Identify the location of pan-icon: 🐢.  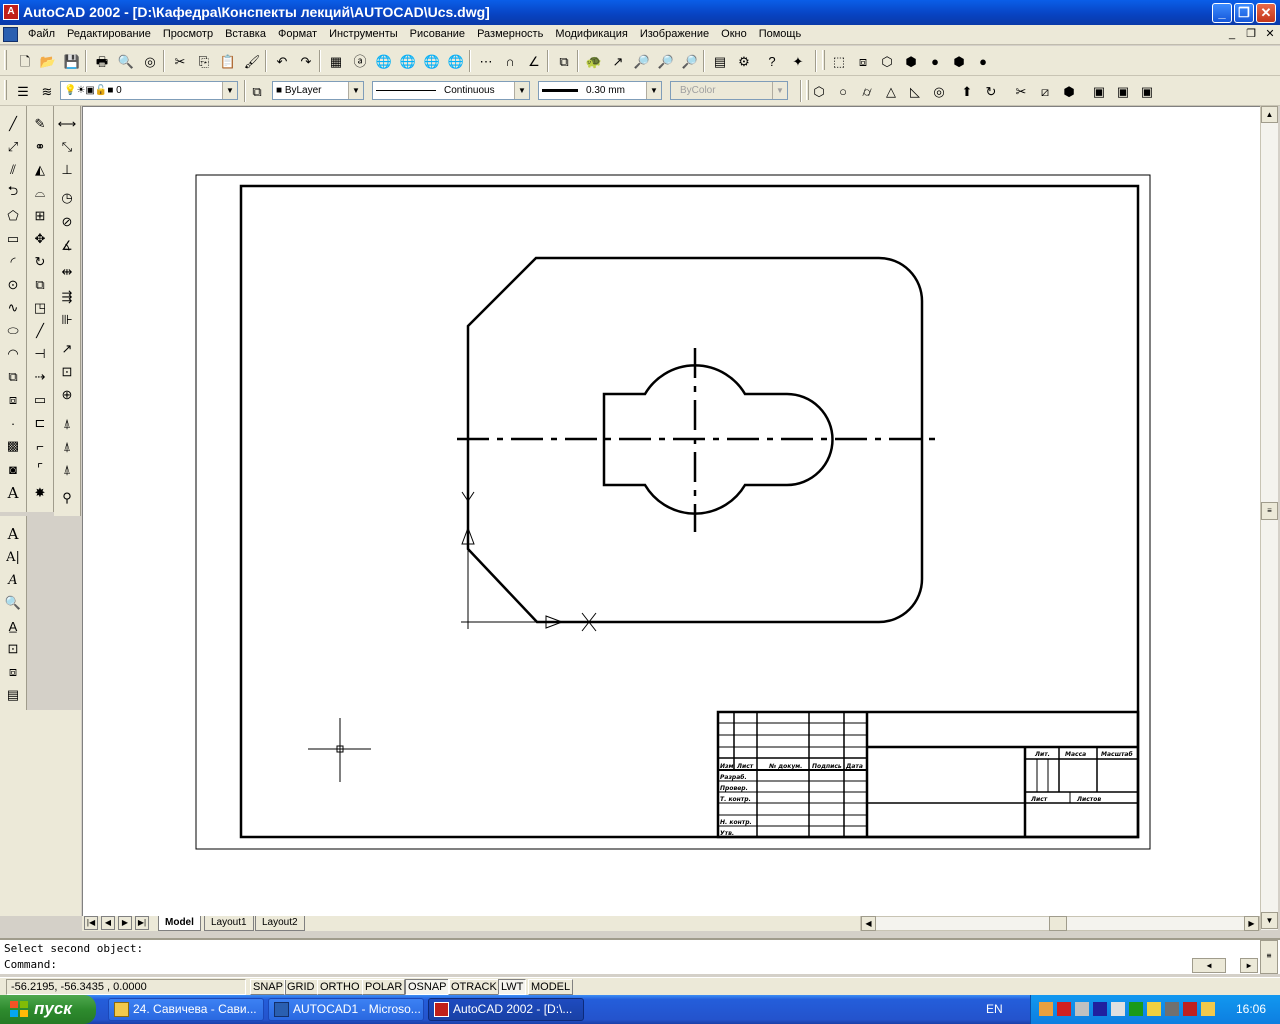
(594, 61).